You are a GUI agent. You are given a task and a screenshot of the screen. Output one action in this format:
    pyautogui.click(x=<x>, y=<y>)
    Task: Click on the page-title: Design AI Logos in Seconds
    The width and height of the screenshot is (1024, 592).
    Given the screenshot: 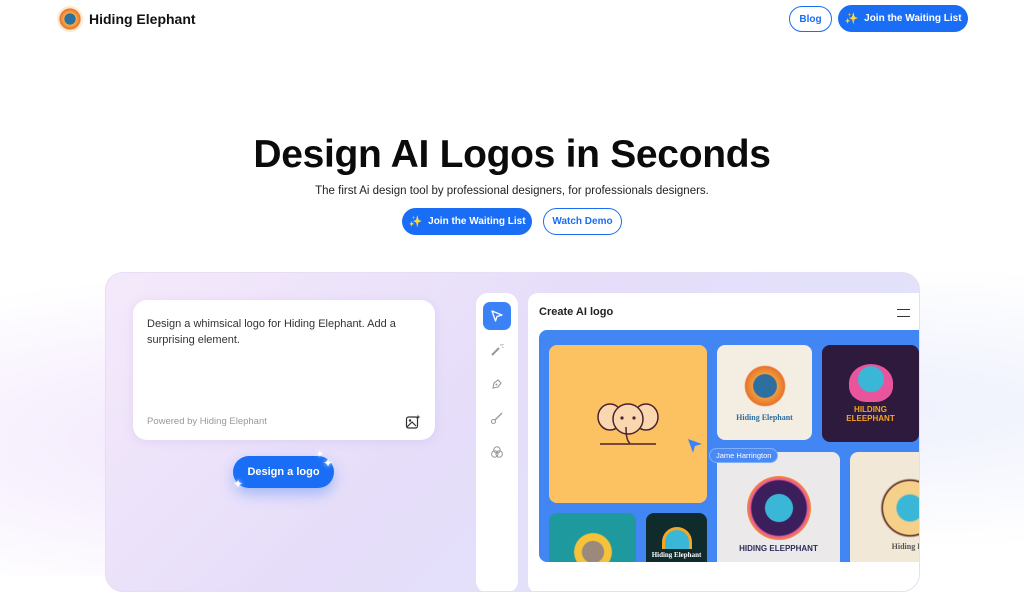 What is the action you would take?
    pyautogui.click(x=512, y=154)
    